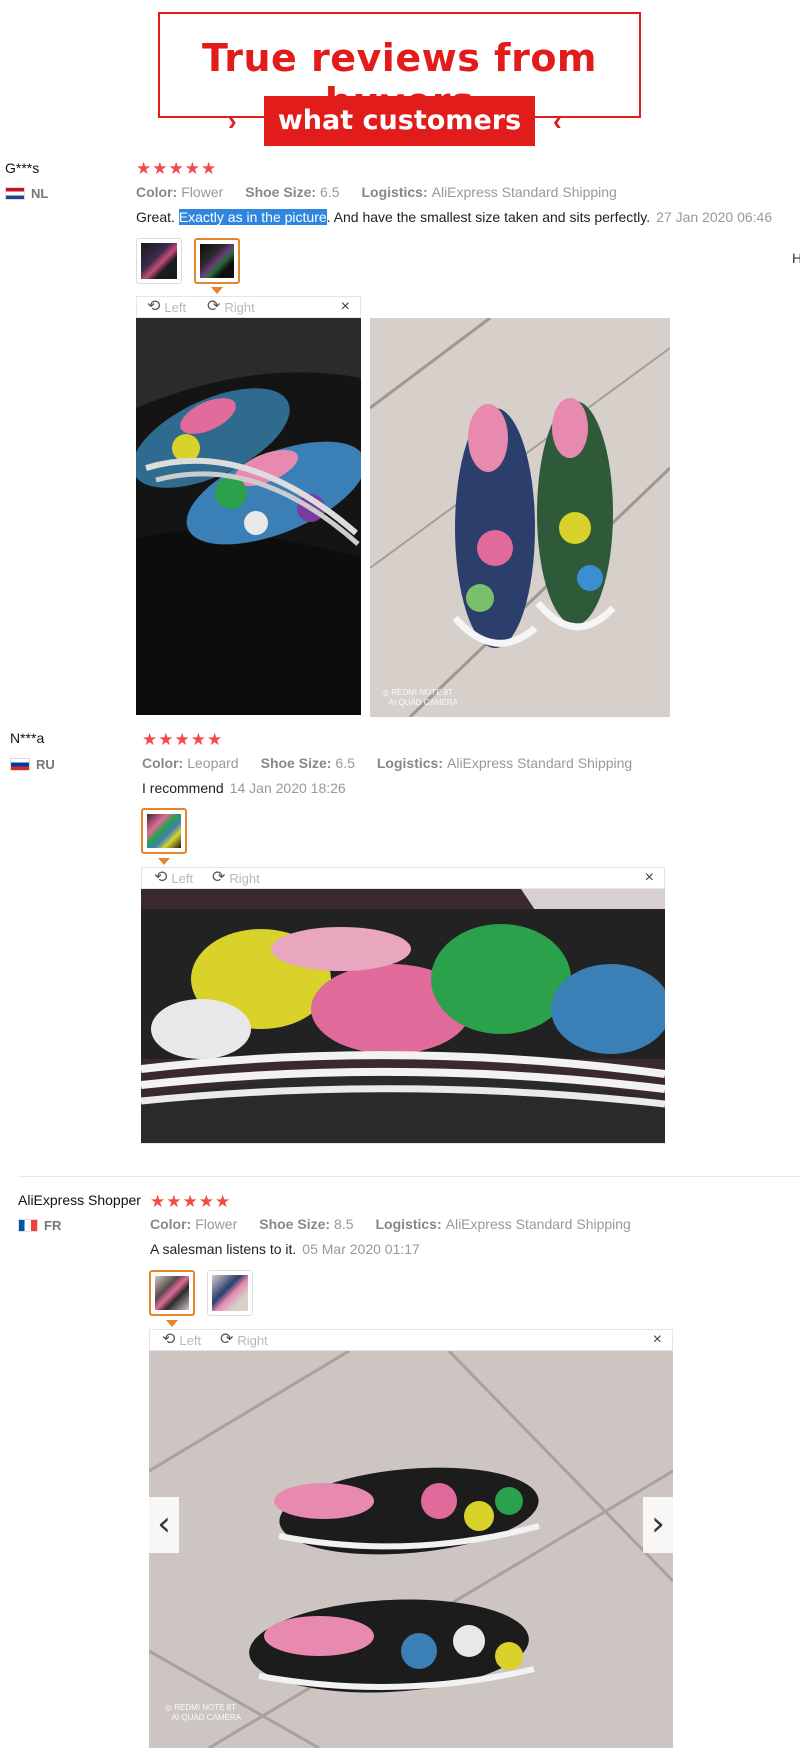 Image resolution: width=800 pixels, height=1754 pixels. I want to click on reviewer-country: RU, so click(32, 764).